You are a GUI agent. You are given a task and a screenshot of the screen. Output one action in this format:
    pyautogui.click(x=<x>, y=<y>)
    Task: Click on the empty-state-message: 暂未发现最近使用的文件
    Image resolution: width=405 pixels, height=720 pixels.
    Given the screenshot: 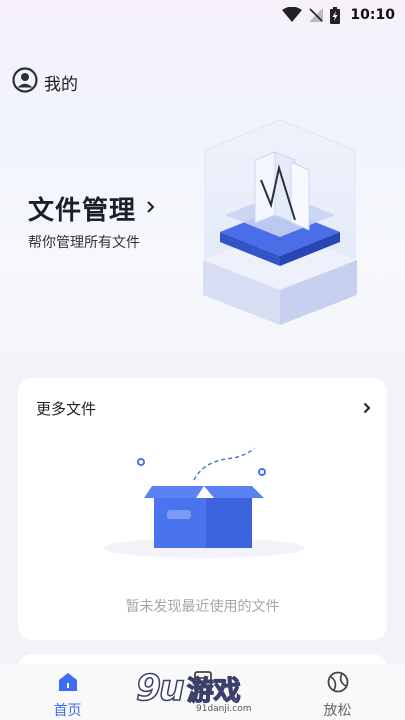 What is the action you would take?
    pyautogui.click(x=202, y=607)
    